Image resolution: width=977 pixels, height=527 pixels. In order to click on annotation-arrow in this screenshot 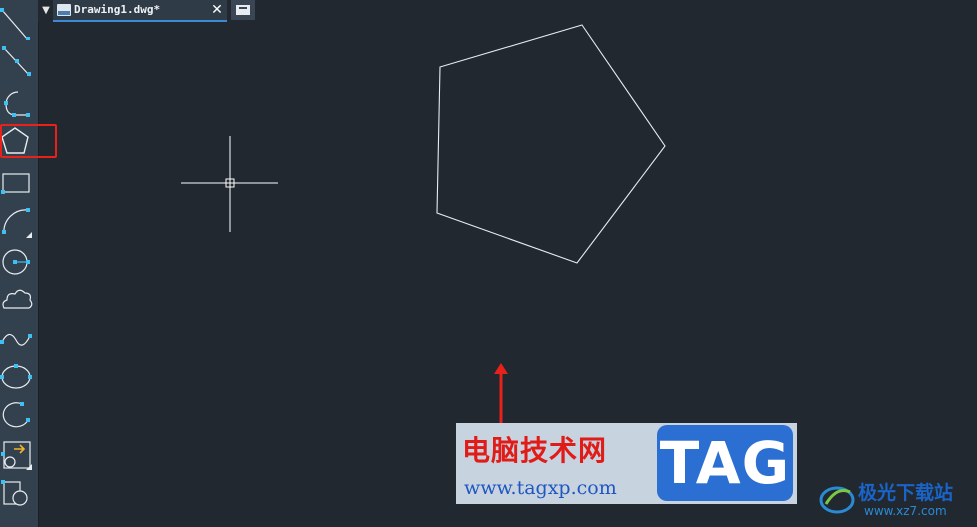, I will do `click(501, 395)`.